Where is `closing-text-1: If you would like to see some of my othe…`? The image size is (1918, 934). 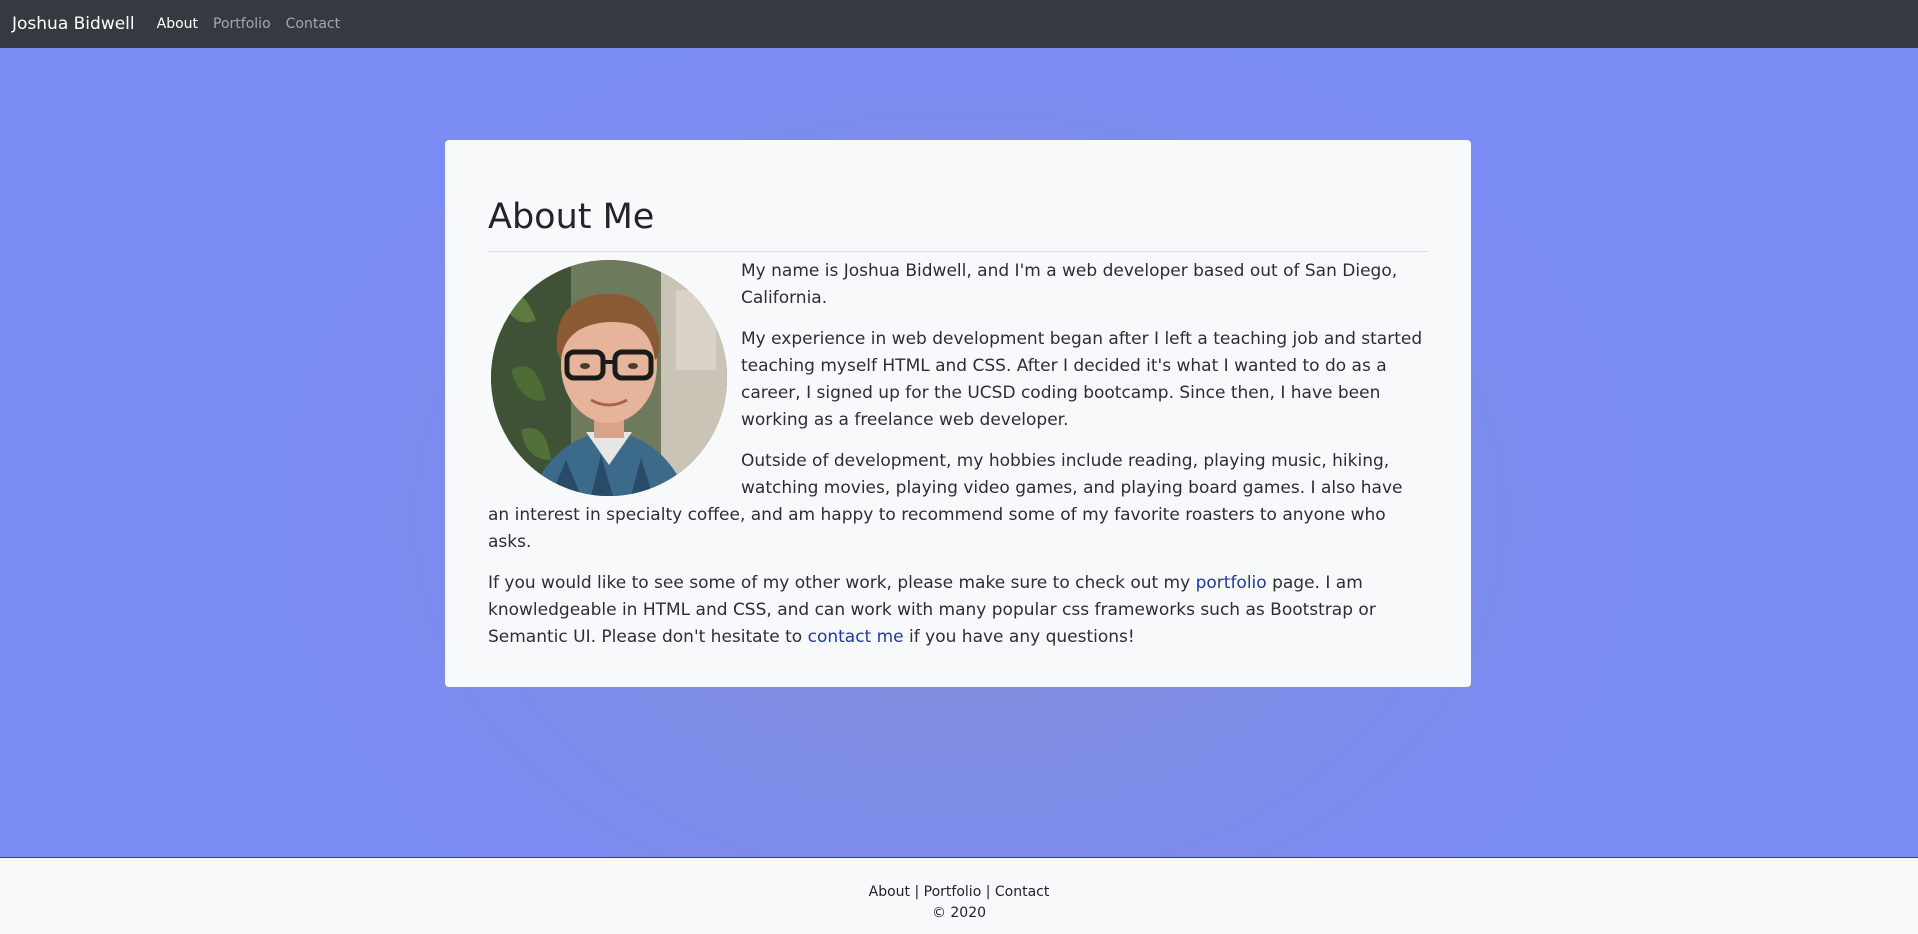 closing-text-1: If you would like to see some of my othe… is located at coordinates (842, 583).